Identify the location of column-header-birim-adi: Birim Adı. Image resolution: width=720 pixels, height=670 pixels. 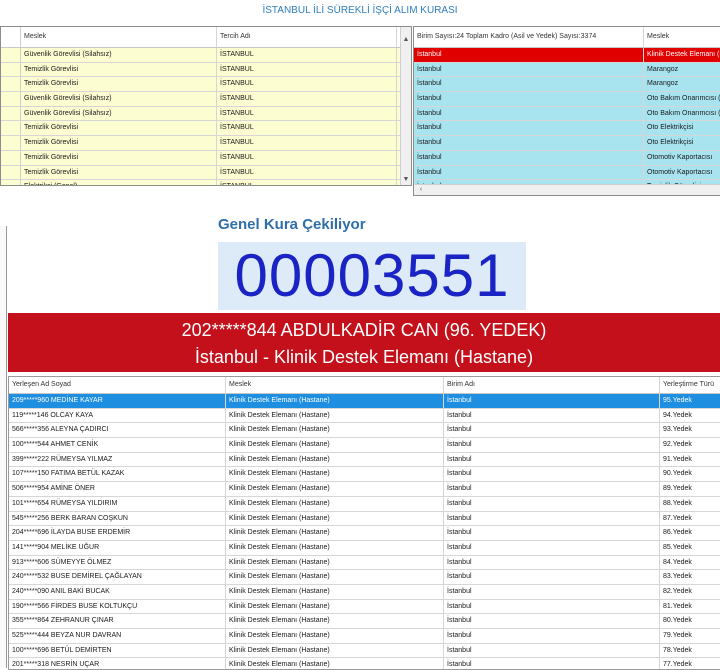
(552, 385).